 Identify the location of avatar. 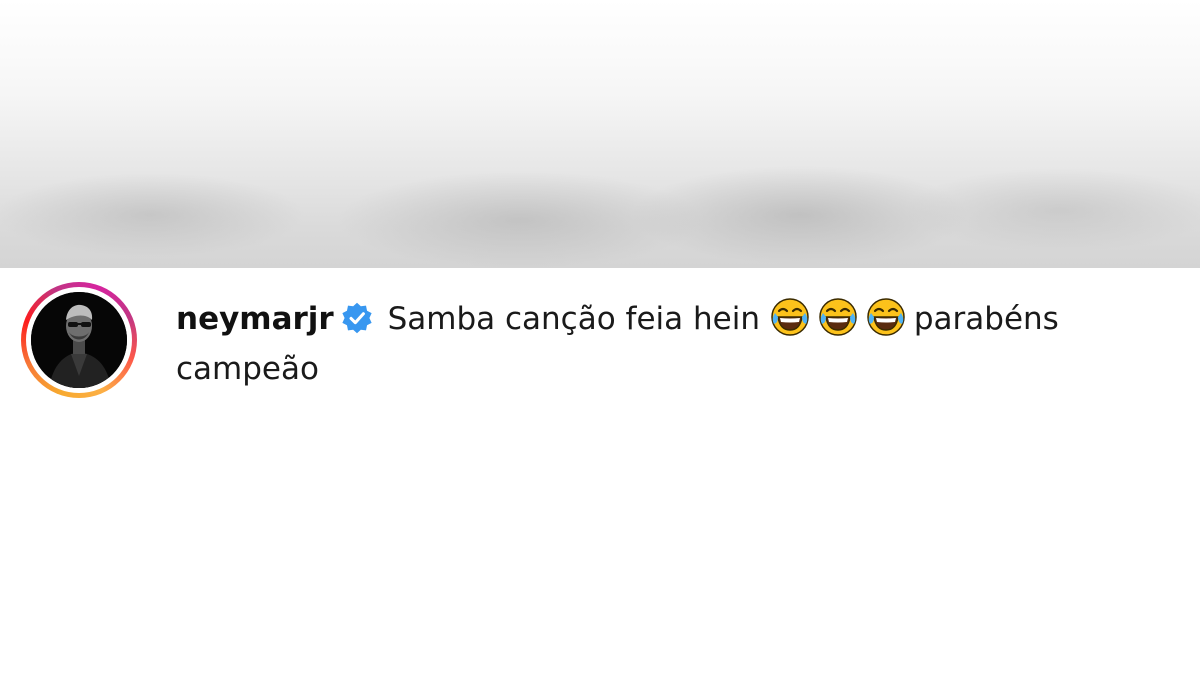
(79, 340).